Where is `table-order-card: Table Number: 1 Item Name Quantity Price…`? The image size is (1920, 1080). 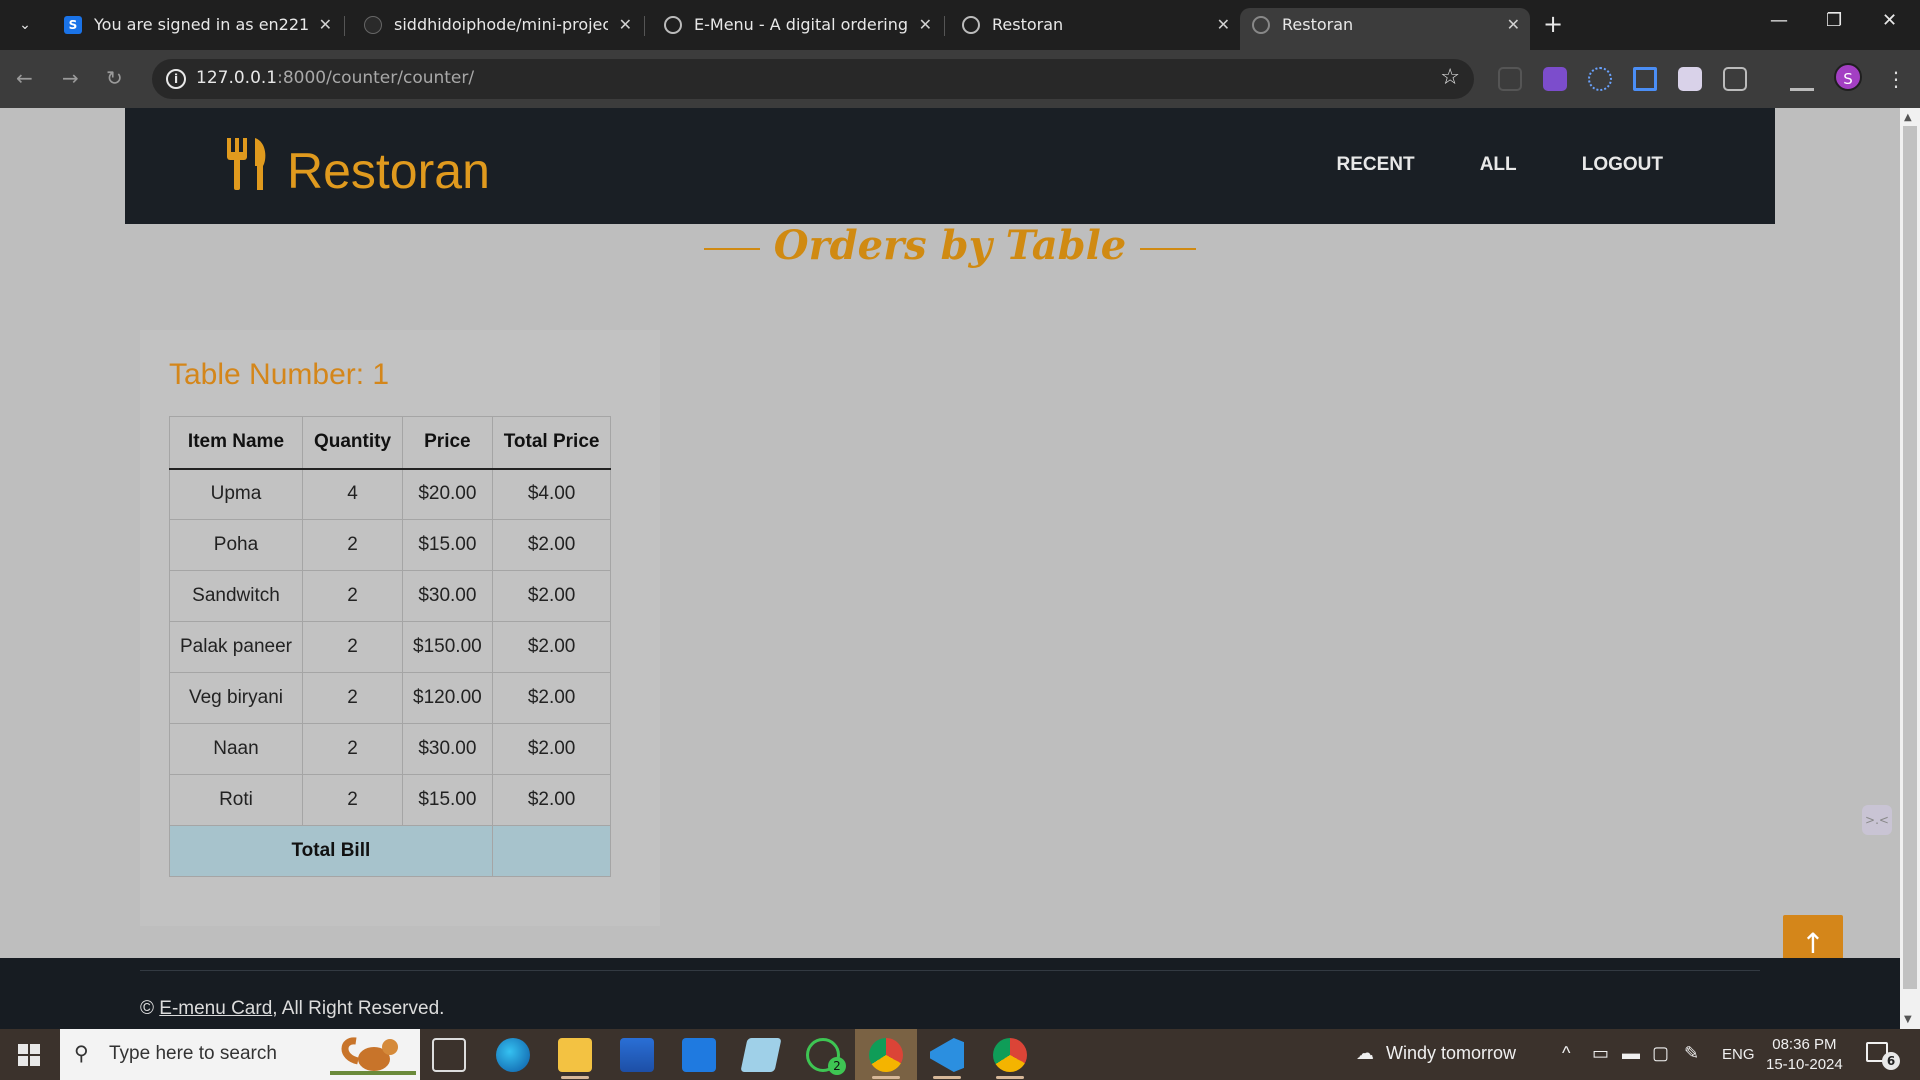
table-order-card: Table Number: 1 Item Name Quantity Price… is located at coordinates (400, 628).